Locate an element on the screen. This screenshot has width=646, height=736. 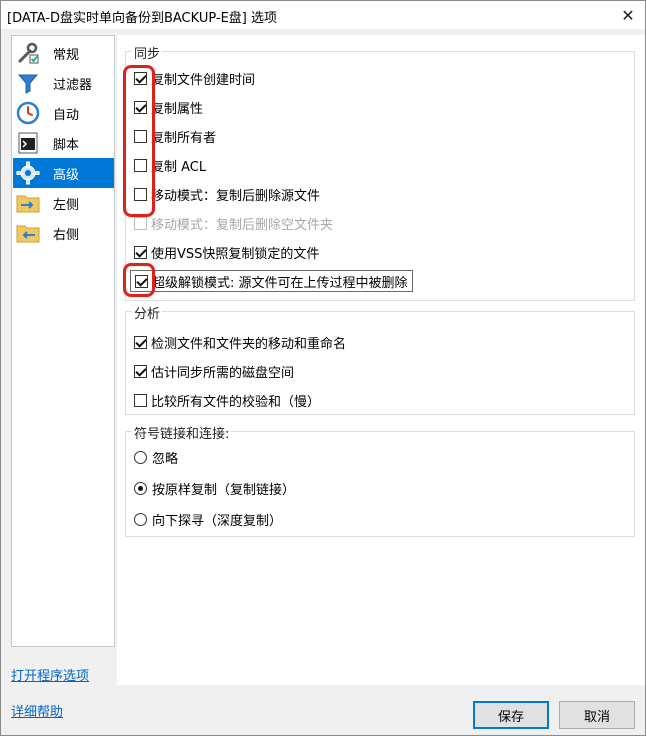
funnel-icon is located at coordinates (28, 83).